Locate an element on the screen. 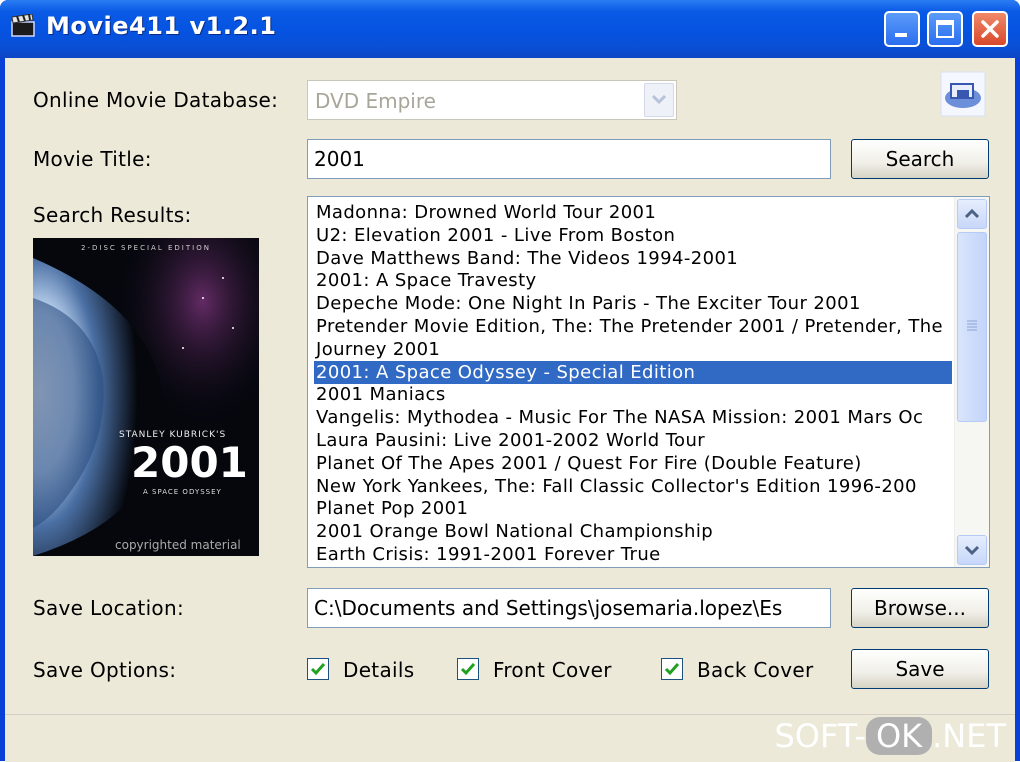 This screenshot has width=1020, height=762. details-label: Details is located at coordinates (378, 670).